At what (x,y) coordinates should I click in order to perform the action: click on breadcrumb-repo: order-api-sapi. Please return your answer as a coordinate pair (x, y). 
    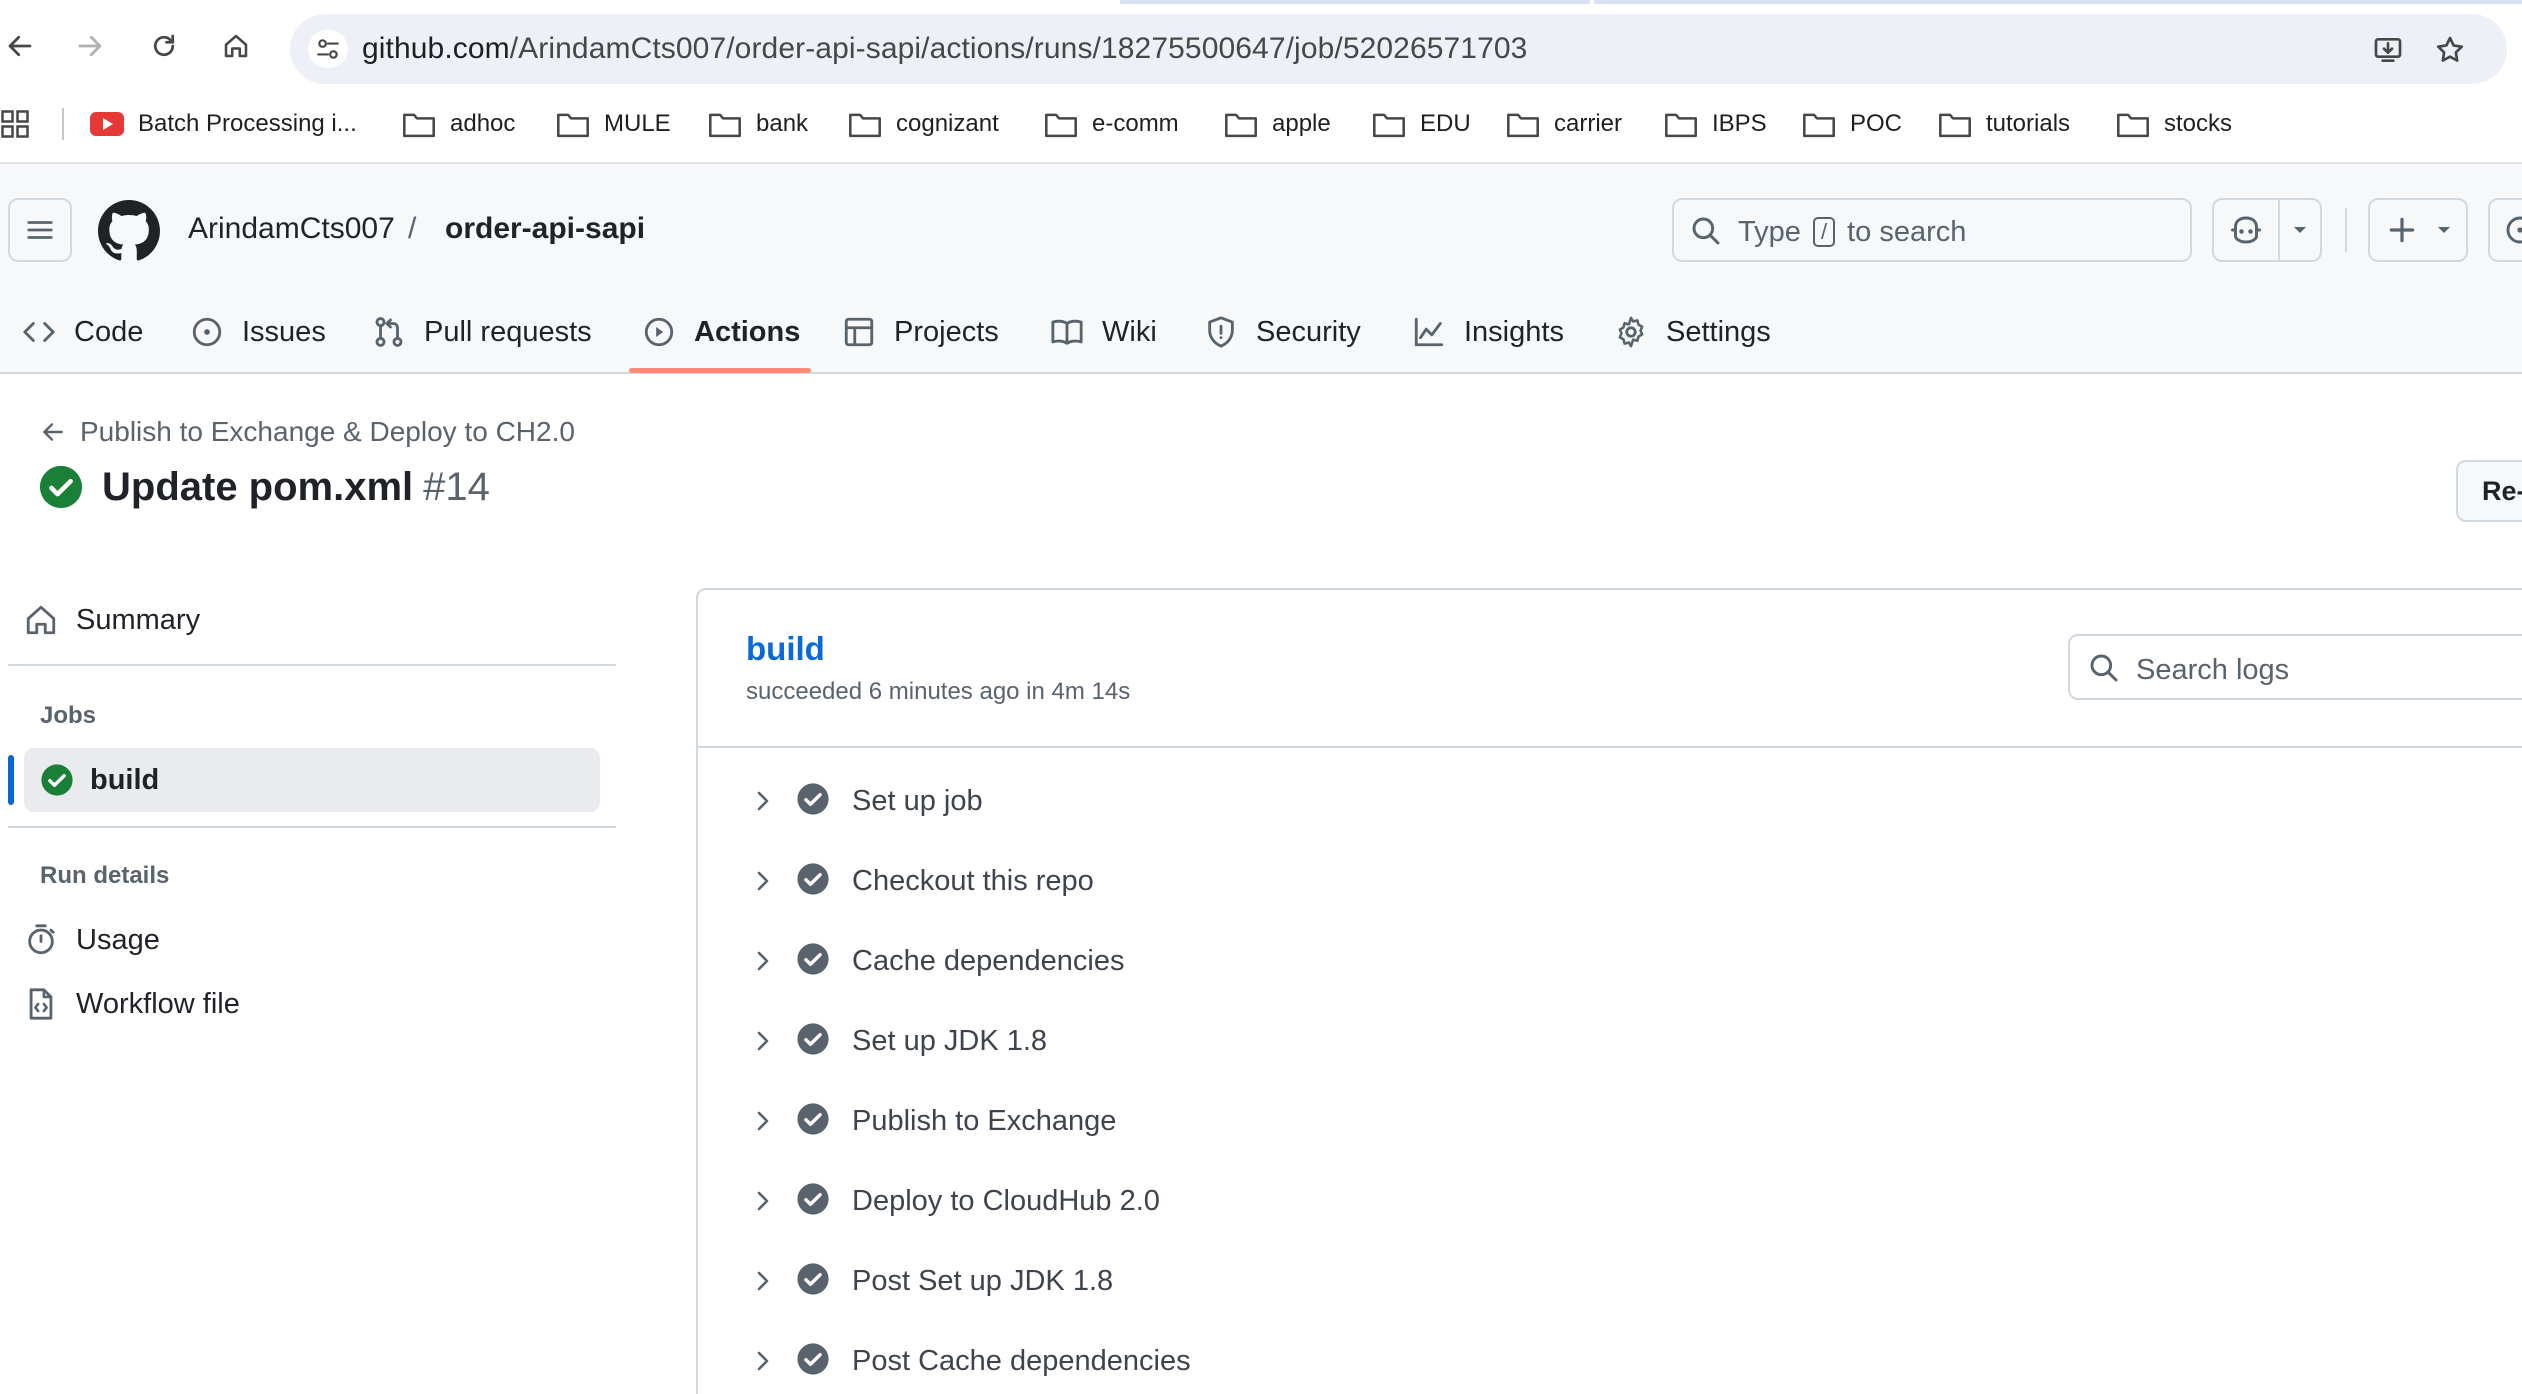
    Looking at the image, I should click on (545, 229).